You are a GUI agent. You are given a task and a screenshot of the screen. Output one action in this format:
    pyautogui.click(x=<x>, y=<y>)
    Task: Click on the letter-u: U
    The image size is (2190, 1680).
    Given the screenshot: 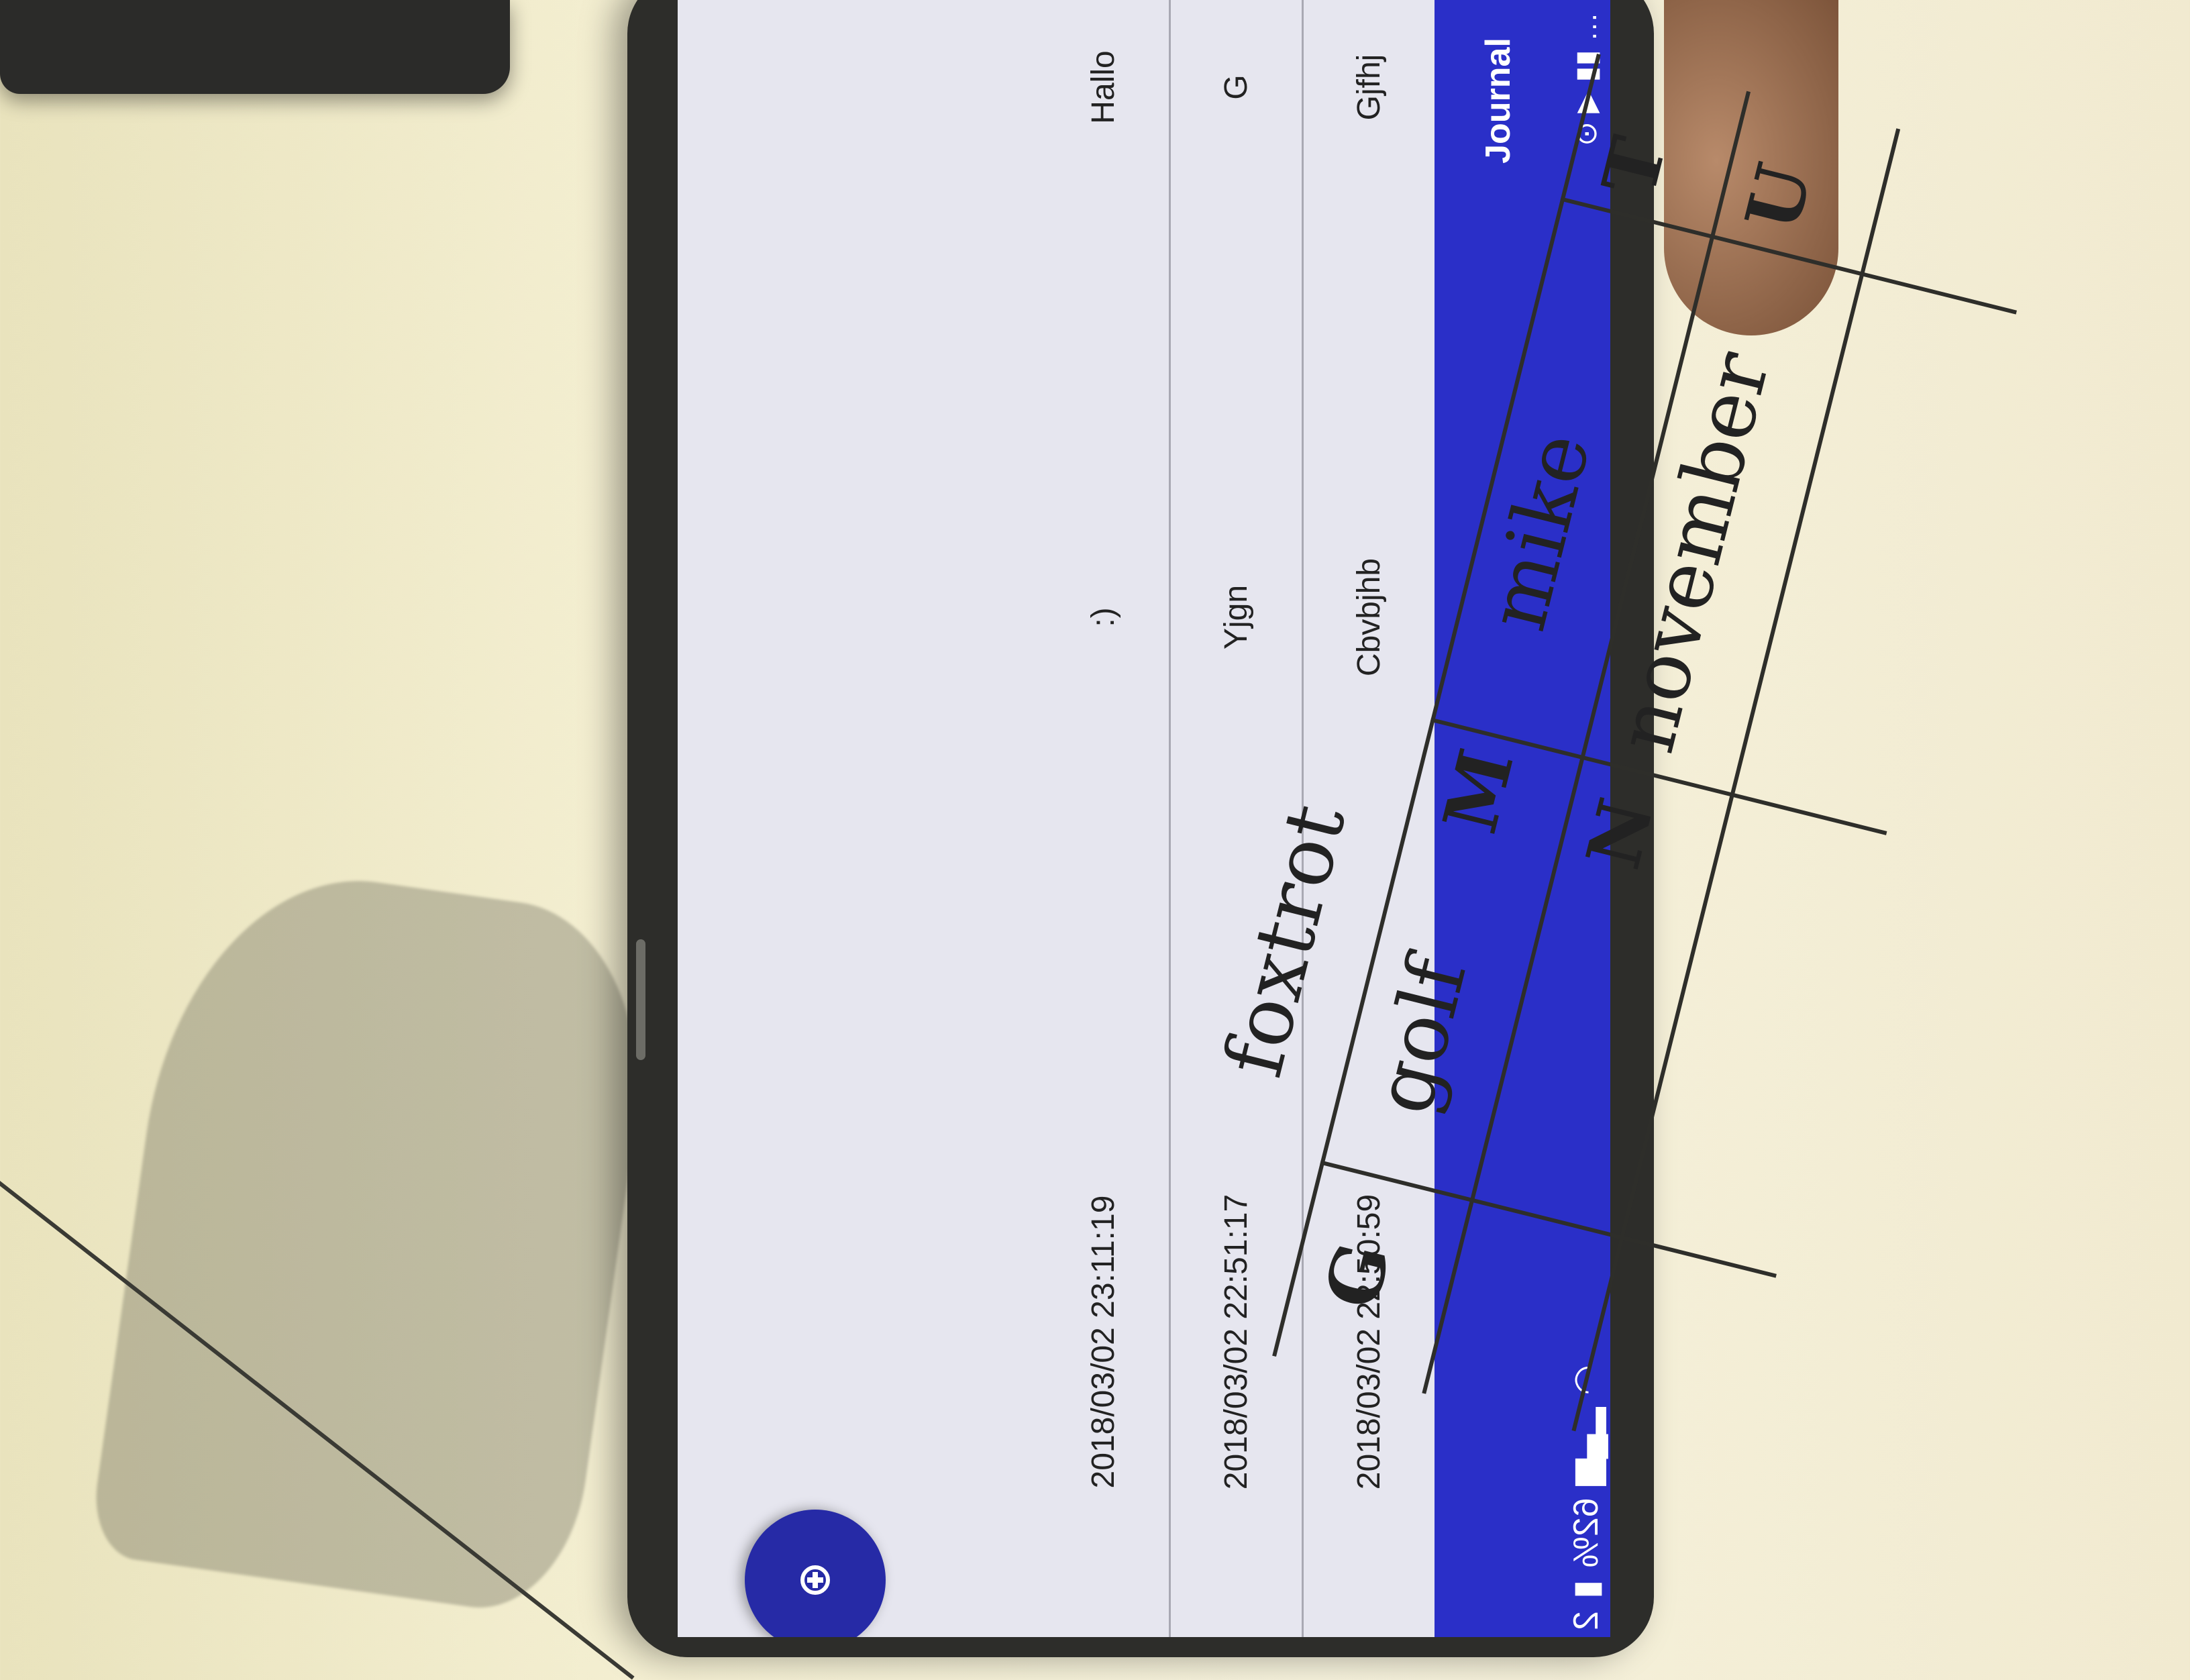 What is the action you would take?
    pyautogui.click(x=1778, y=198)
    